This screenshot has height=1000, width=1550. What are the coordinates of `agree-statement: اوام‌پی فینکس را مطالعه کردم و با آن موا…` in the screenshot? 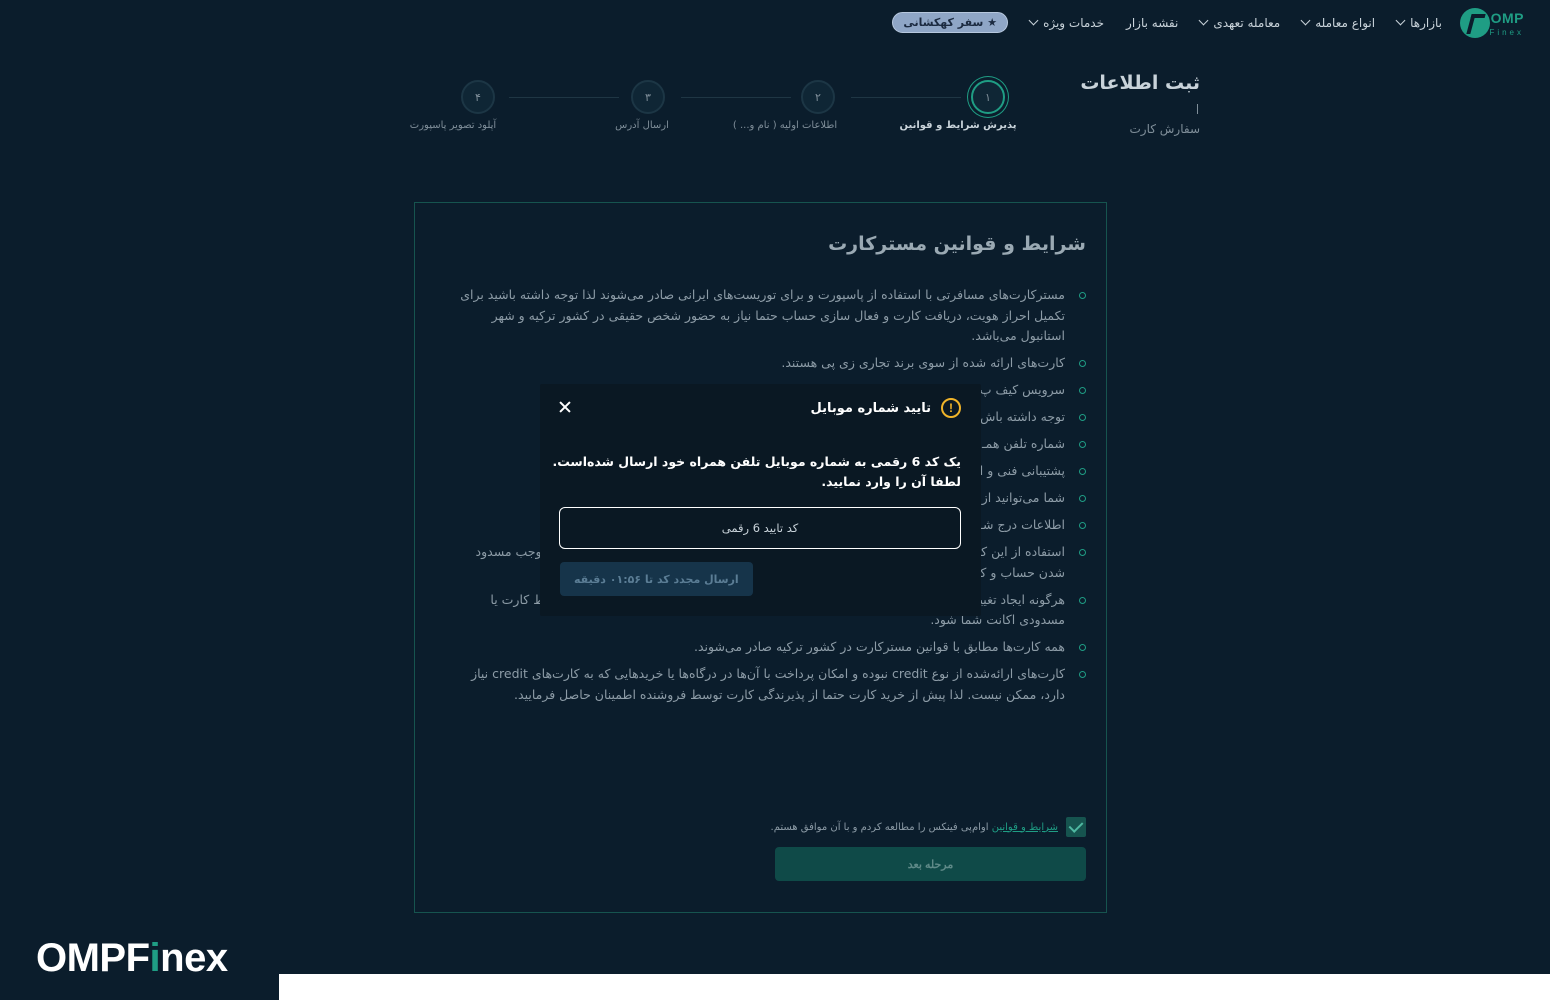 It's located at (881, 827).